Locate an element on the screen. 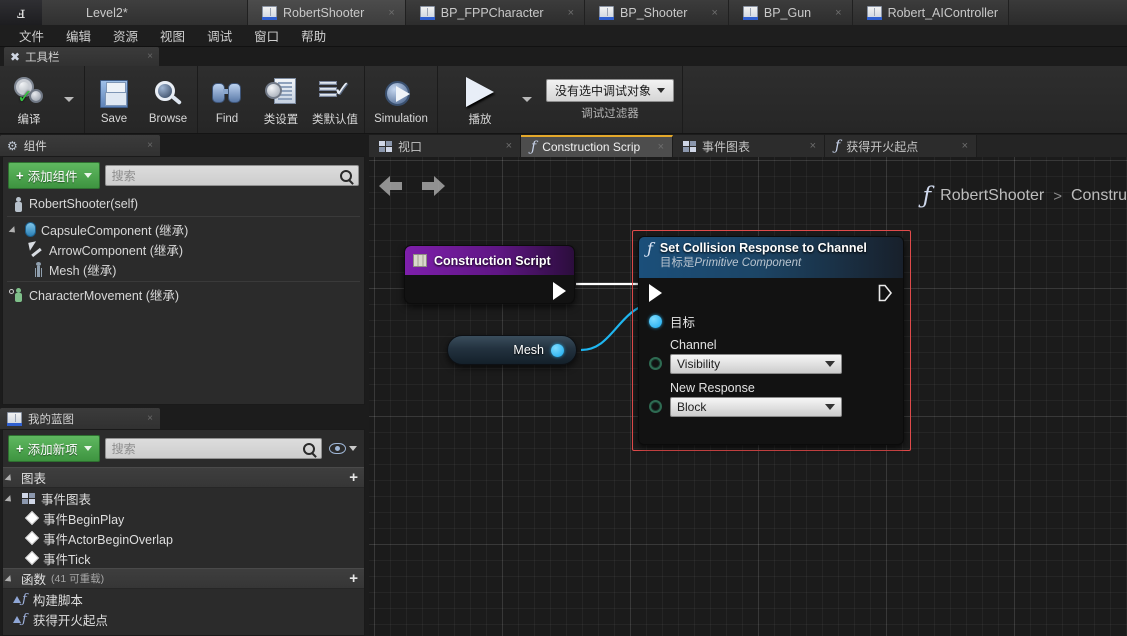 The image size is (1127, 636). window-tab-robertshooter: RobertShooter × is located at coordinates (327, 12).